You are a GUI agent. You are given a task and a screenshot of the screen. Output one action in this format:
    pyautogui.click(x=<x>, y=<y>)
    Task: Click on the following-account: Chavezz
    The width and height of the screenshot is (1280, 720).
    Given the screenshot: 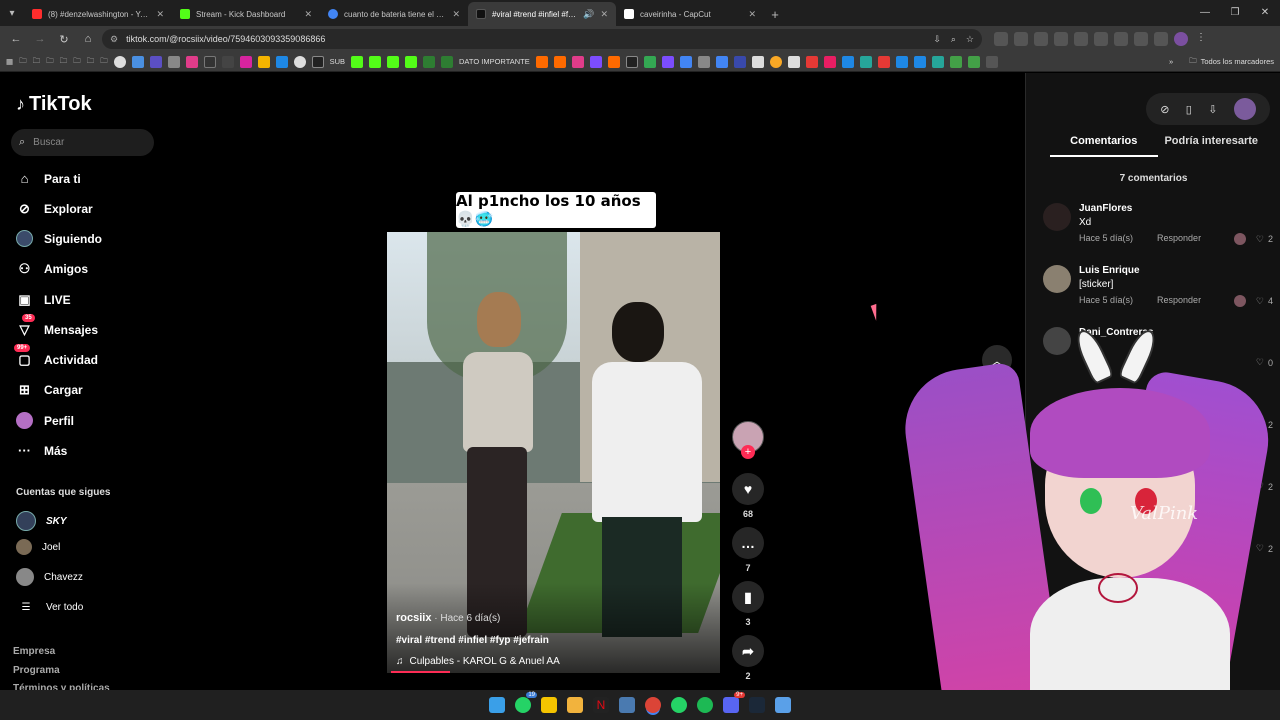 What is the action you would take?
    pyautogui.click(x=49, y=577)
    